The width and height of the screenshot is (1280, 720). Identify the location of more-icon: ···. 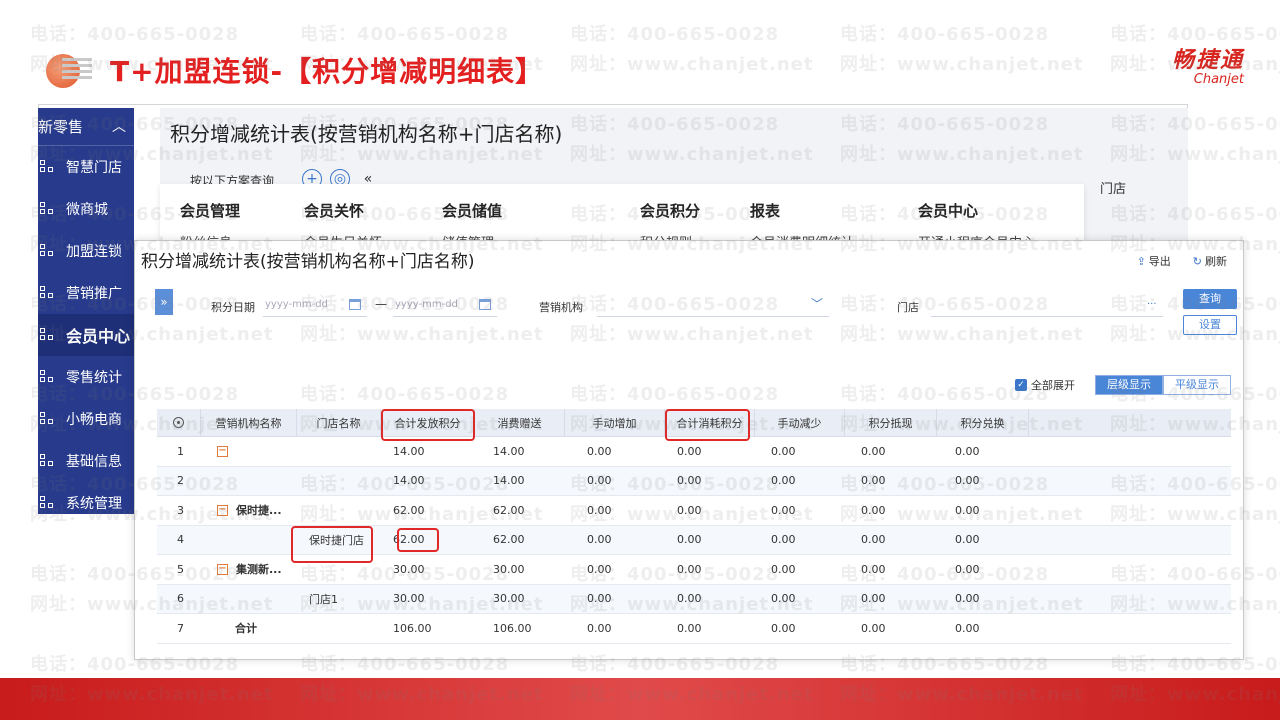
(1152, 304).